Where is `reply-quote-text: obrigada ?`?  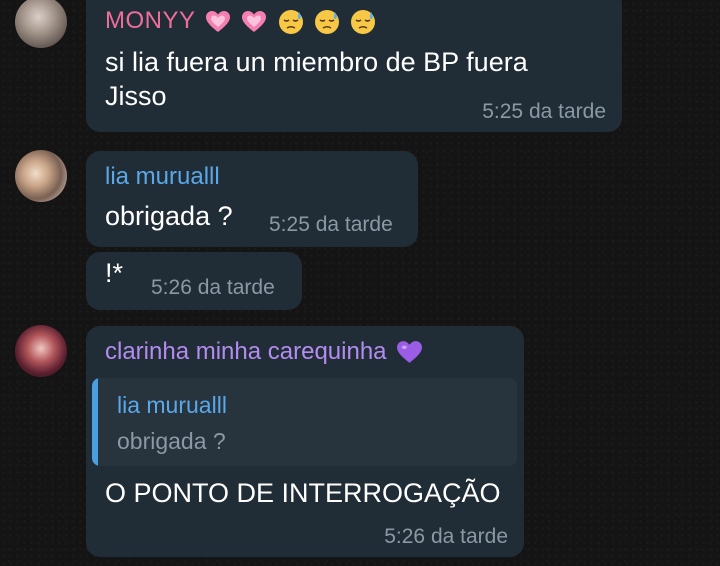
reply-quote-text: obrigada ? is located at coordinates (171, 441).